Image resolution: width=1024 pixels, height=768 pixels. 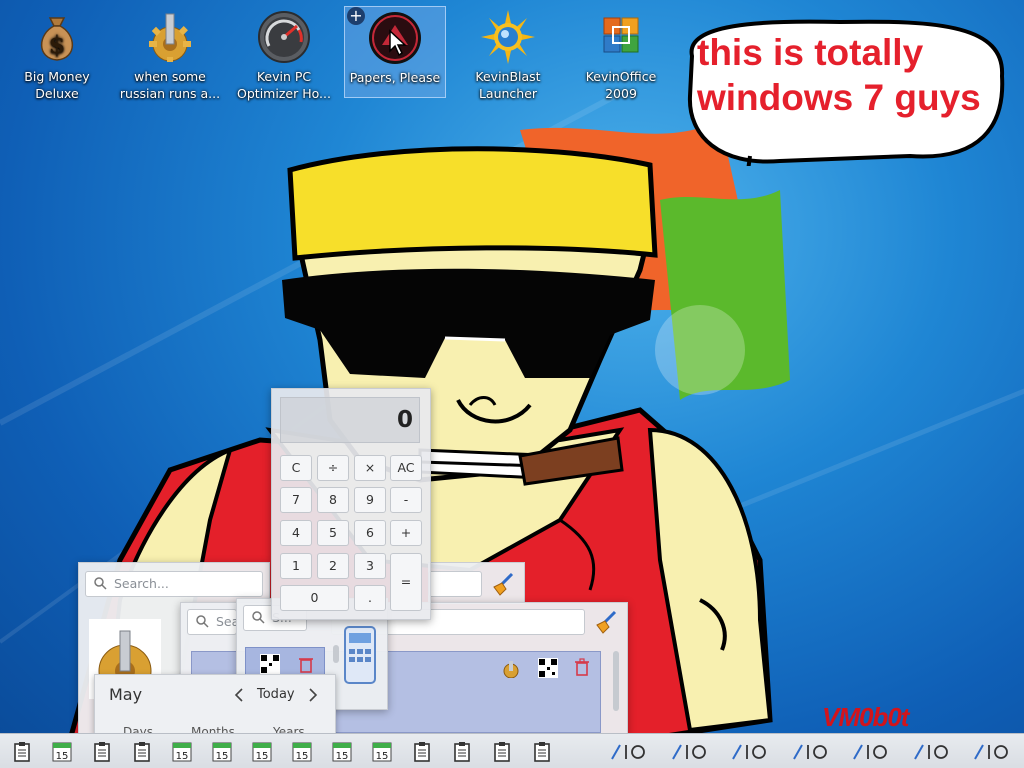 I want to click on gear-icon, so click(x=511, y=669).